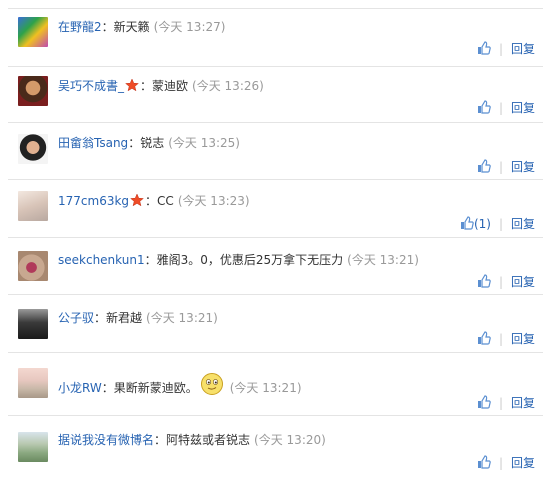 This screenshot has width=551, height=480. I want to click on username-link: 田畲翁Tsang, so click(93, 143).